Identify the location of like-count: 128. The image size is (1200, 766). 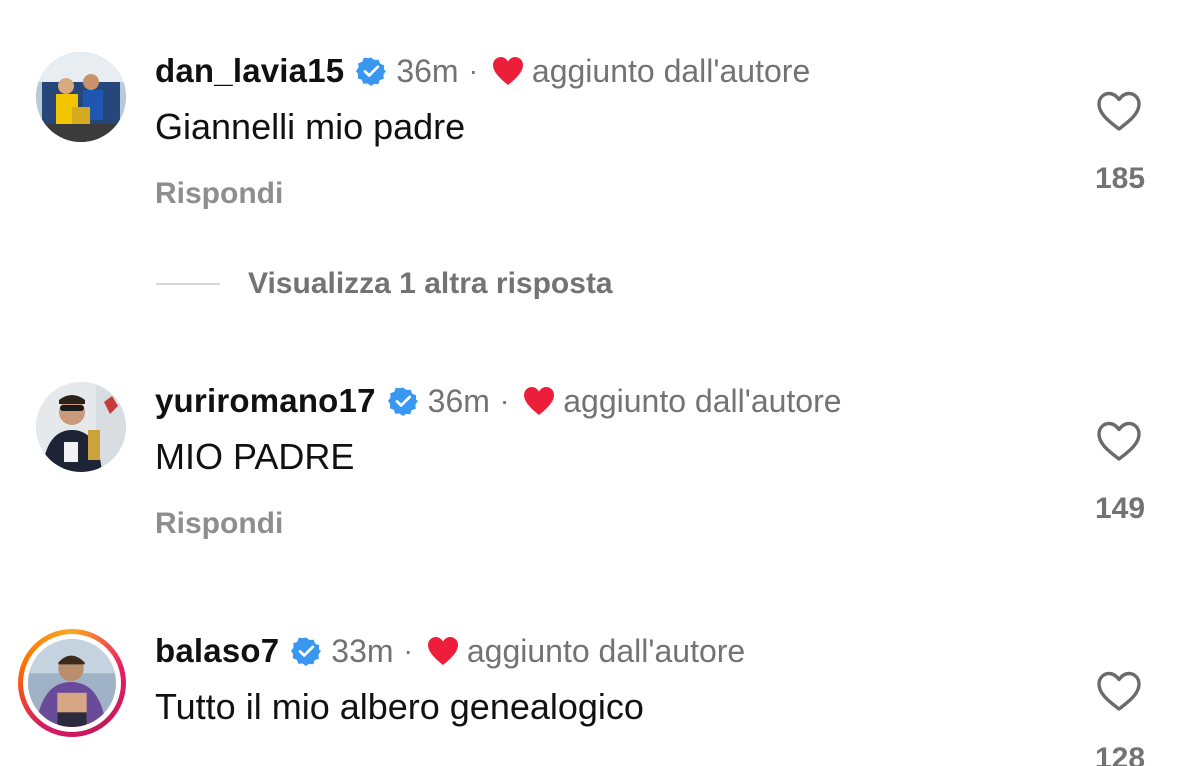
(1120, 754).